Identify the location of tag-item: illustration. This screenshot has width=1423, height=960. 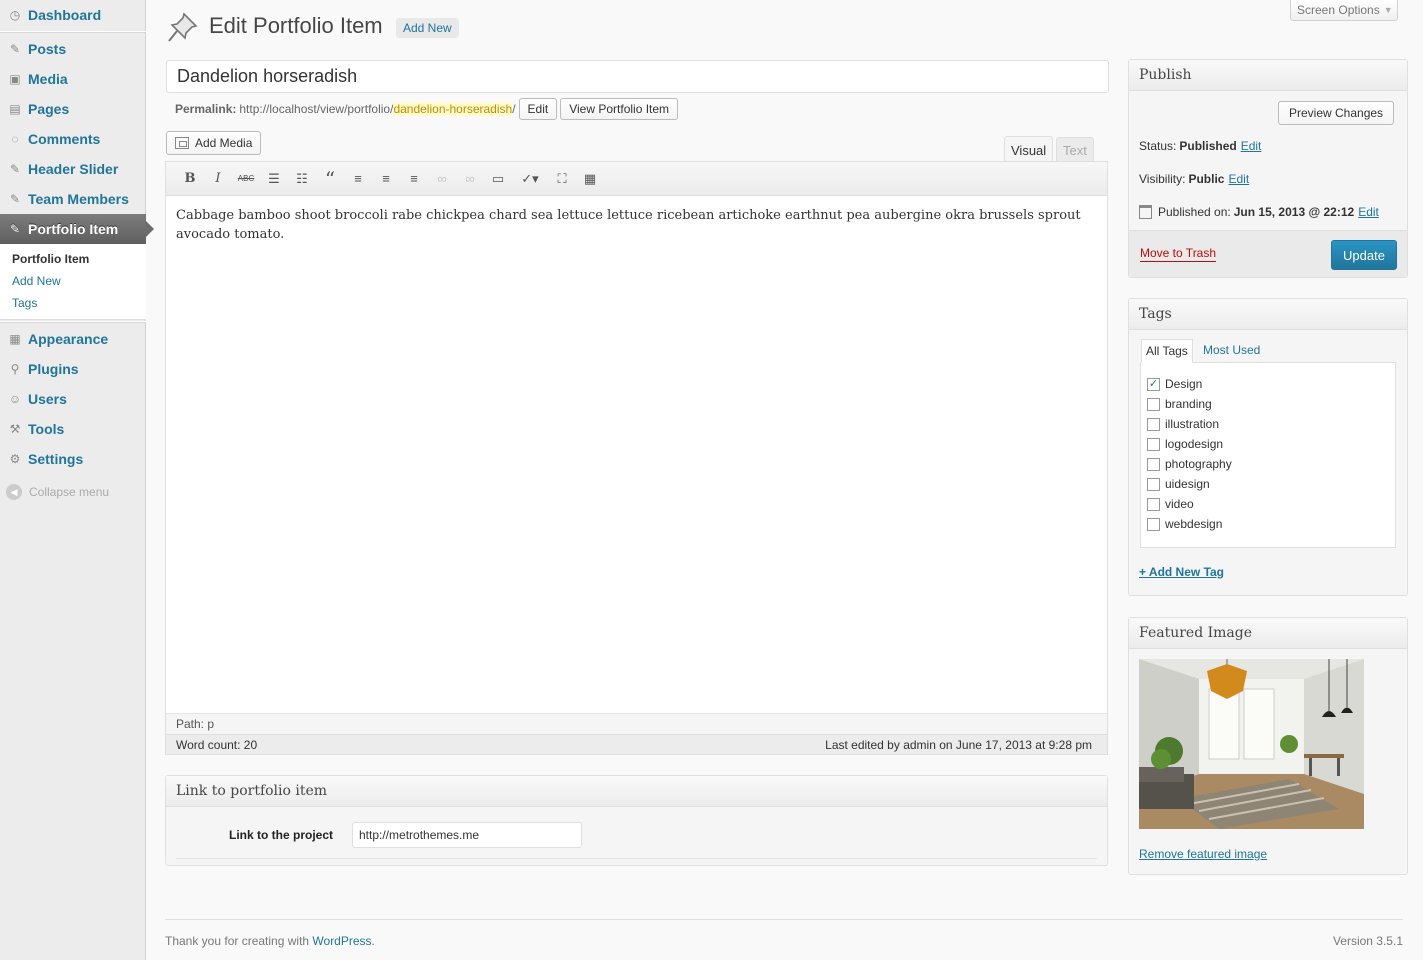
(1183, 424).